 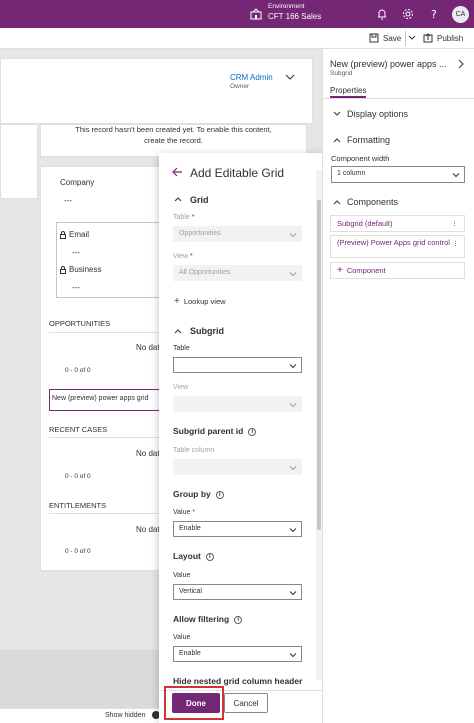 I want to click on environment-label: Environment, so click(x=286, y=6).